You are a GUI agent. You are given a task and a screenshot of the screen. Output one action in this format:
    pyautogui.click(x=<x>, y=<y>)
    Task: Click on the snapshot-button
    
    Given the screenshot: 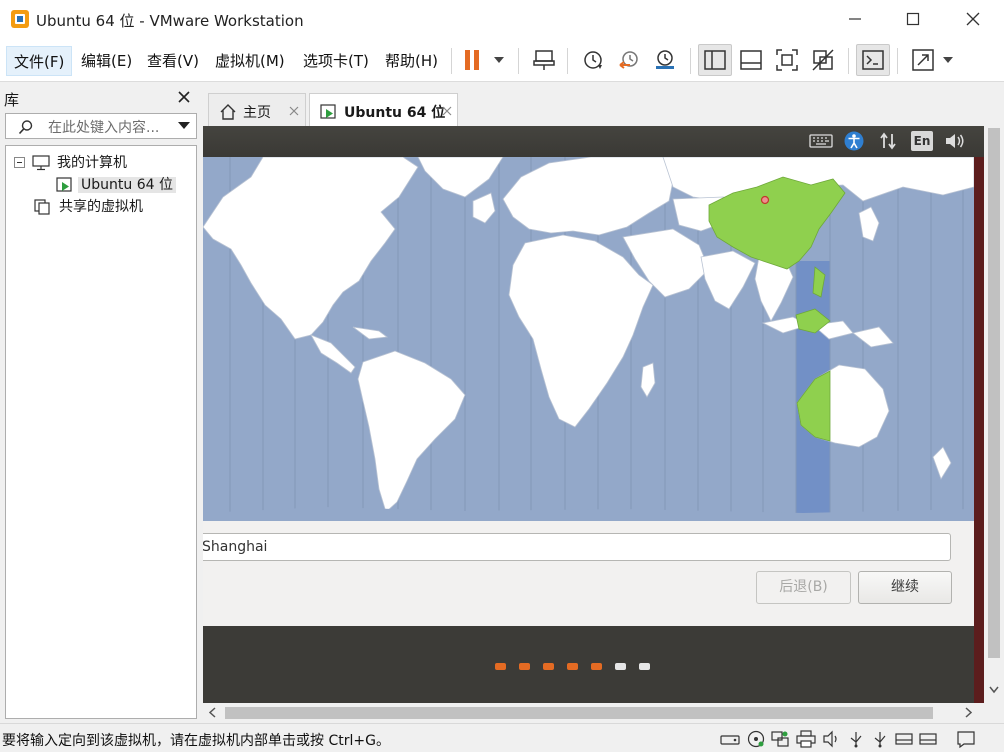 What is the action you would take?
    pyautogui.click(x=593, y=60)
    